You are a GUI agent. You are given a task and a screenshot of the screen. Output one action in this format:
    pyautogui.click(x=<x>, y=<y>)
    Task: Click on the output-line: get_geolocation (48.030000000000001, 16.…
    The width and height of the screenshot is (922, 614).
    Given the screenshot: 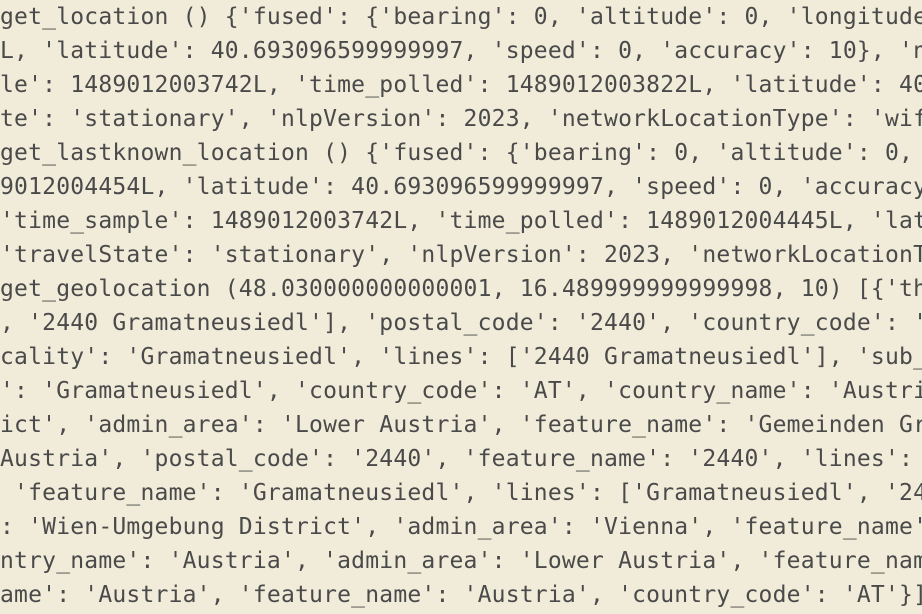 What is the action you would take?
    pyautogui.click(x=461, y=289)
    